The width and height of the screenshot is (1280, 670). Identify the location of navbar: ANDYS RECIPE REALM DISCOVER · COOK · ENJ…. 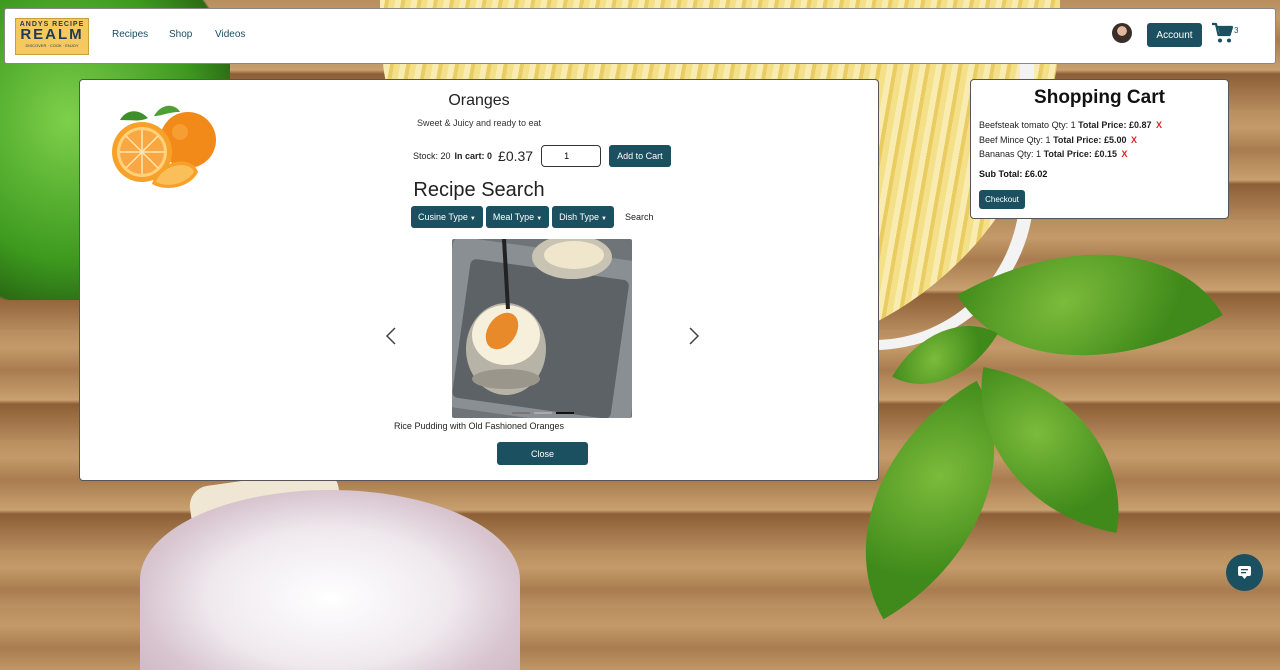
(640, 36).